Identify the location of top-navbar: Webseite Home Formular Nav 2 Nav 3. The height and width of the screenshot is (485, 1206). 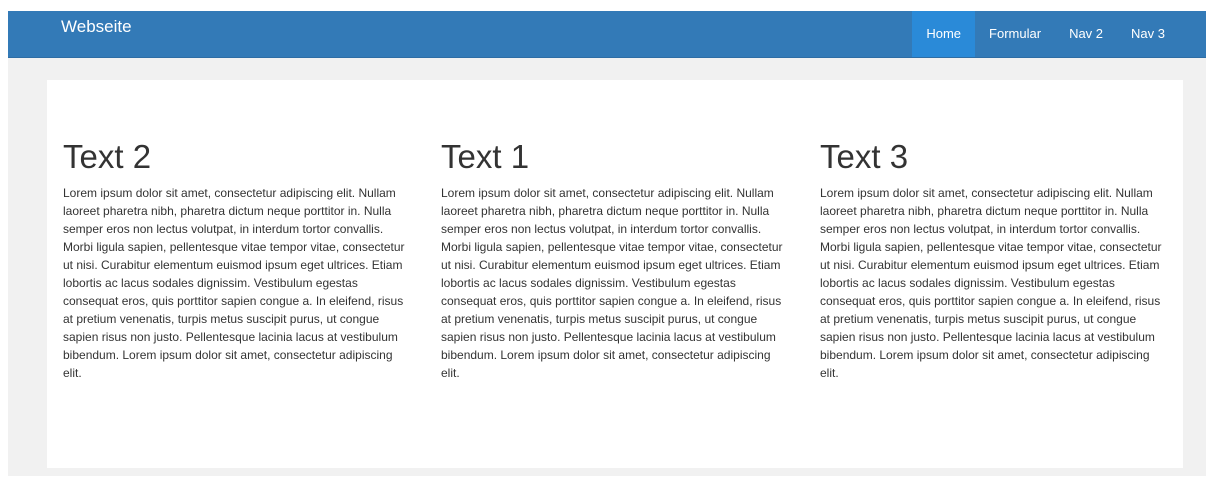
(607, 34).